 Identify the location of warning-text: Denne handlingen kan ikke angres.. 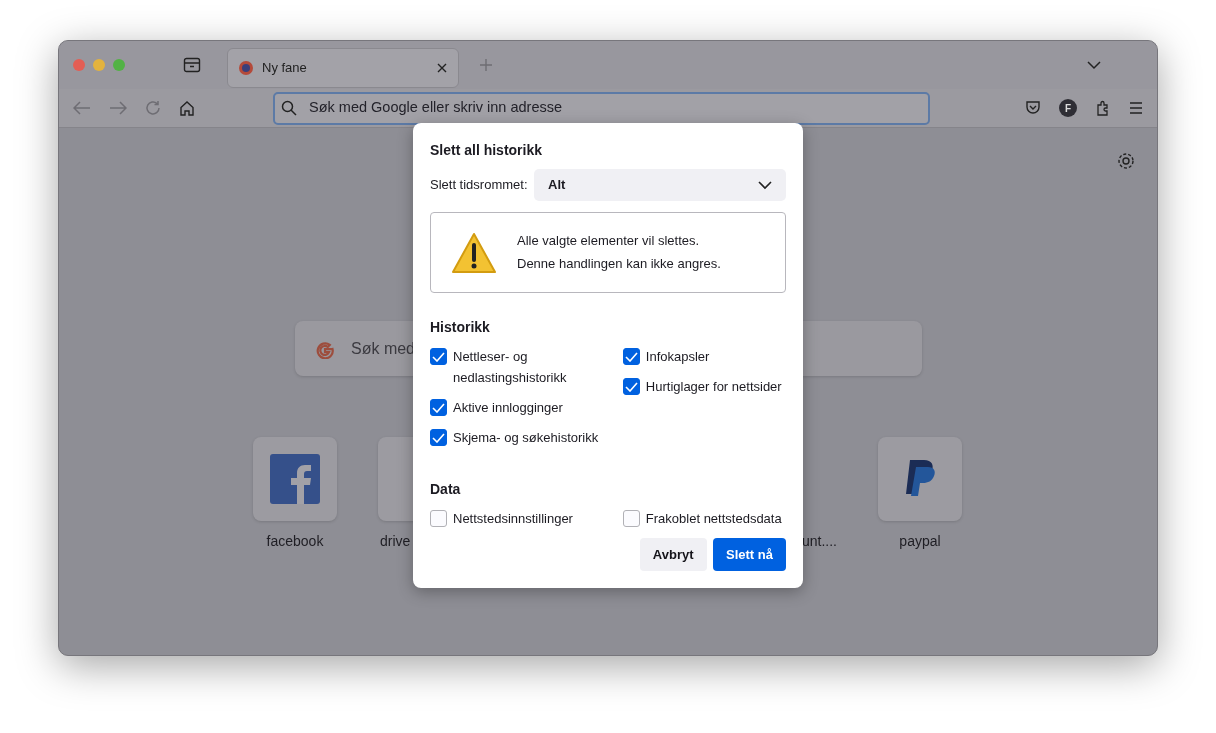
(619, 264).